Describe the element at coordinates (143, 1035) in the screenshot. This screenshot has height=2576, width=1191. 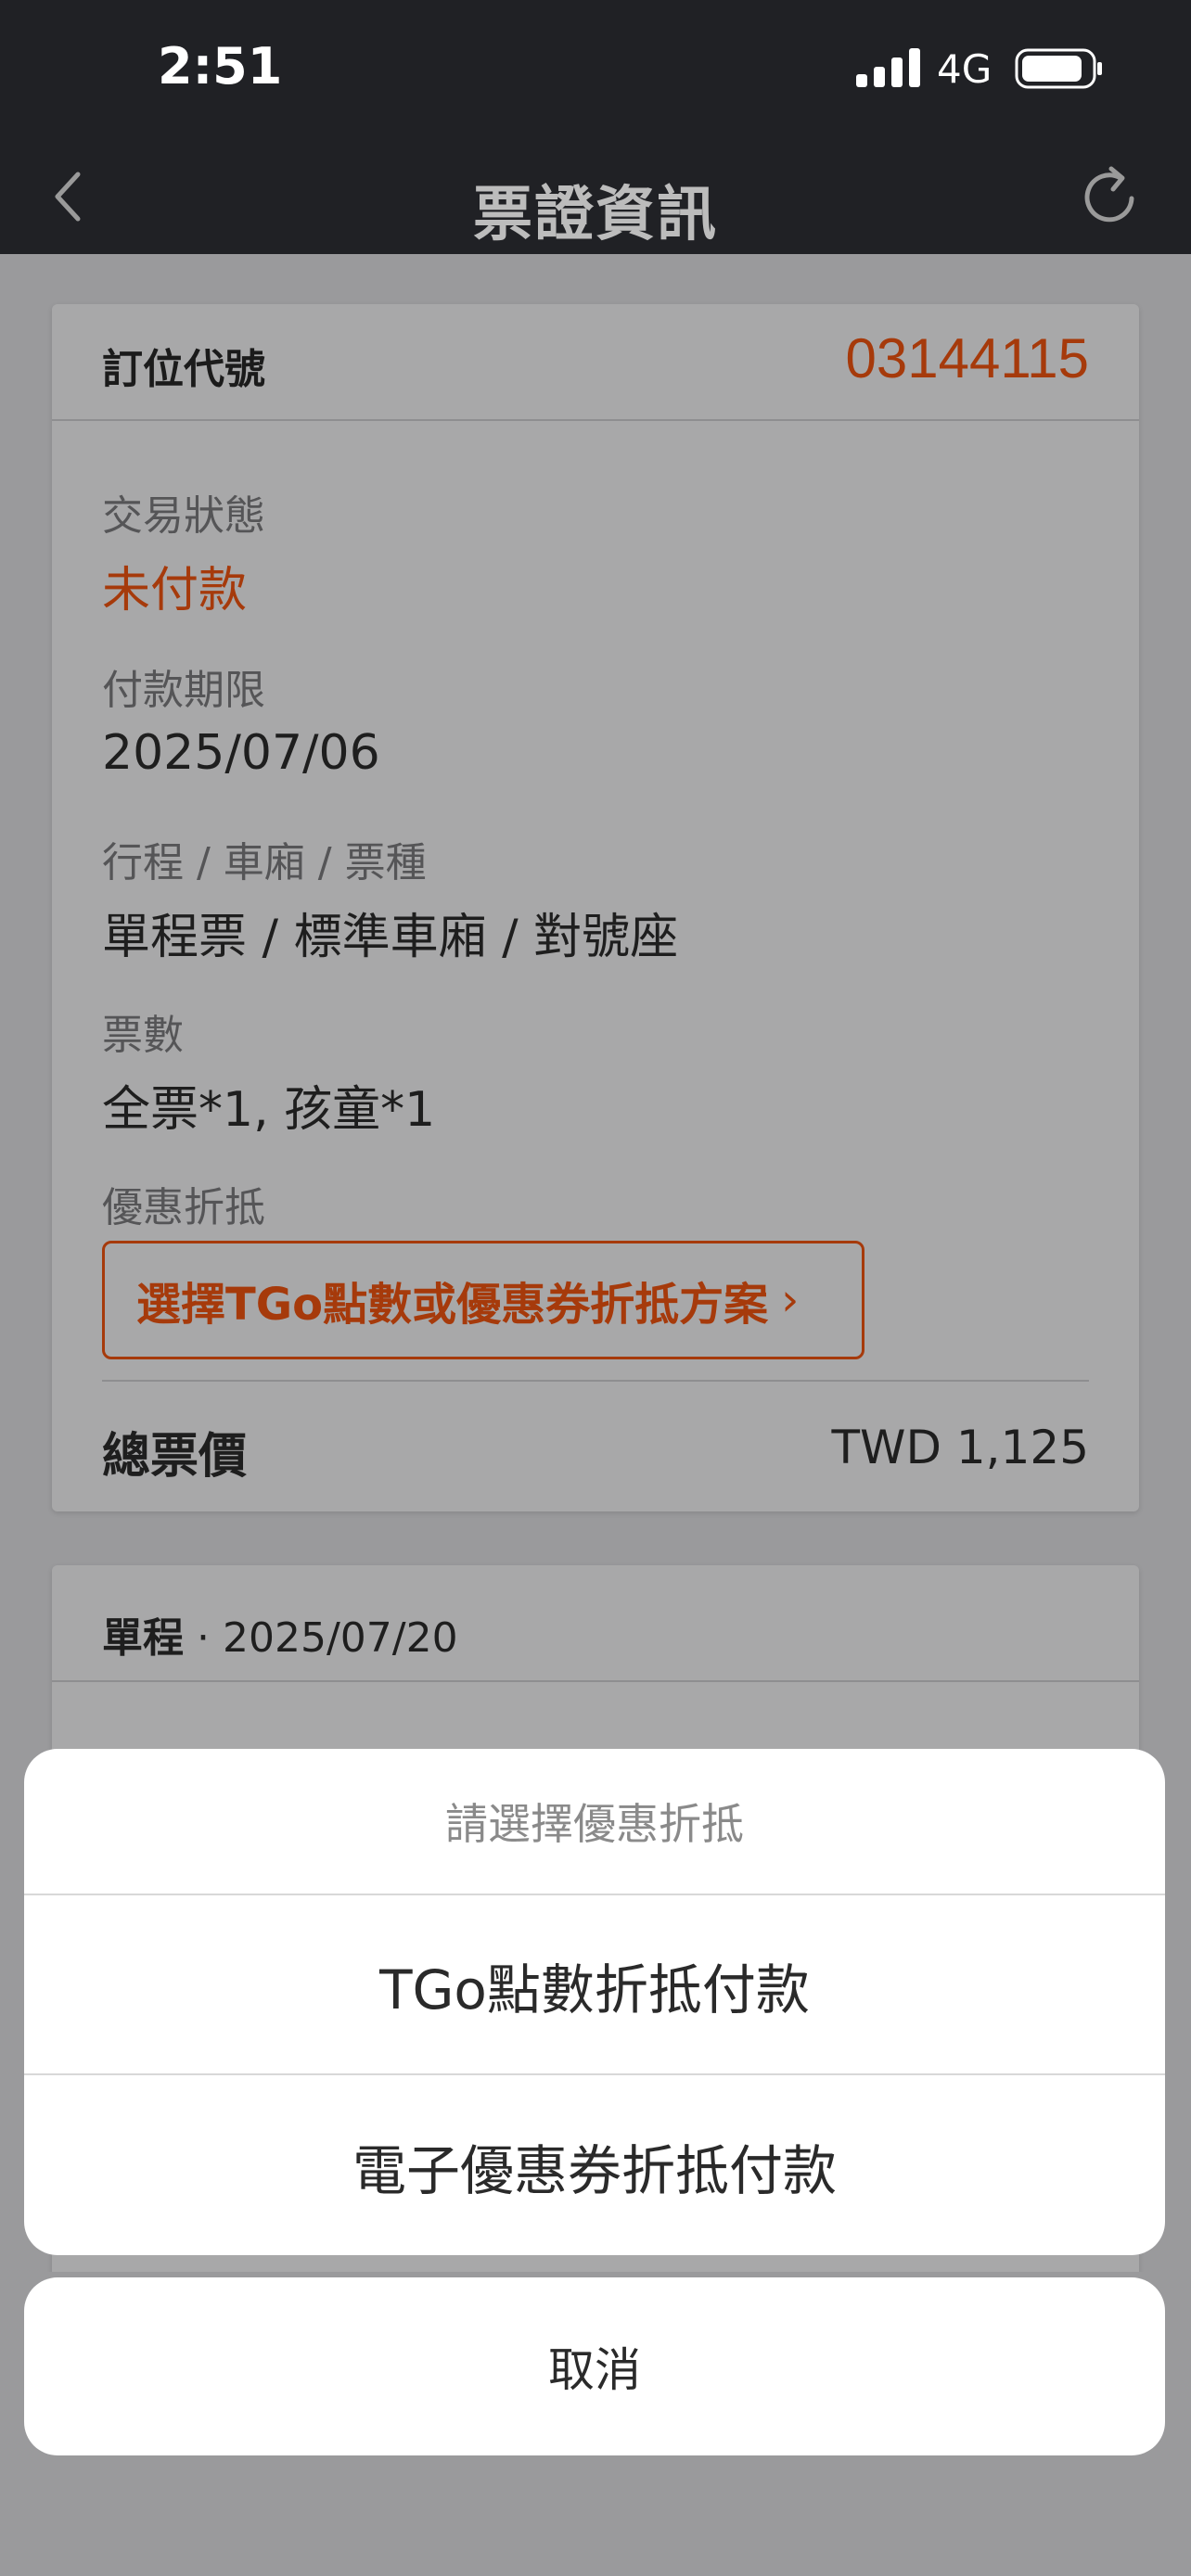
I see `tickets-label: 票數` at that location.